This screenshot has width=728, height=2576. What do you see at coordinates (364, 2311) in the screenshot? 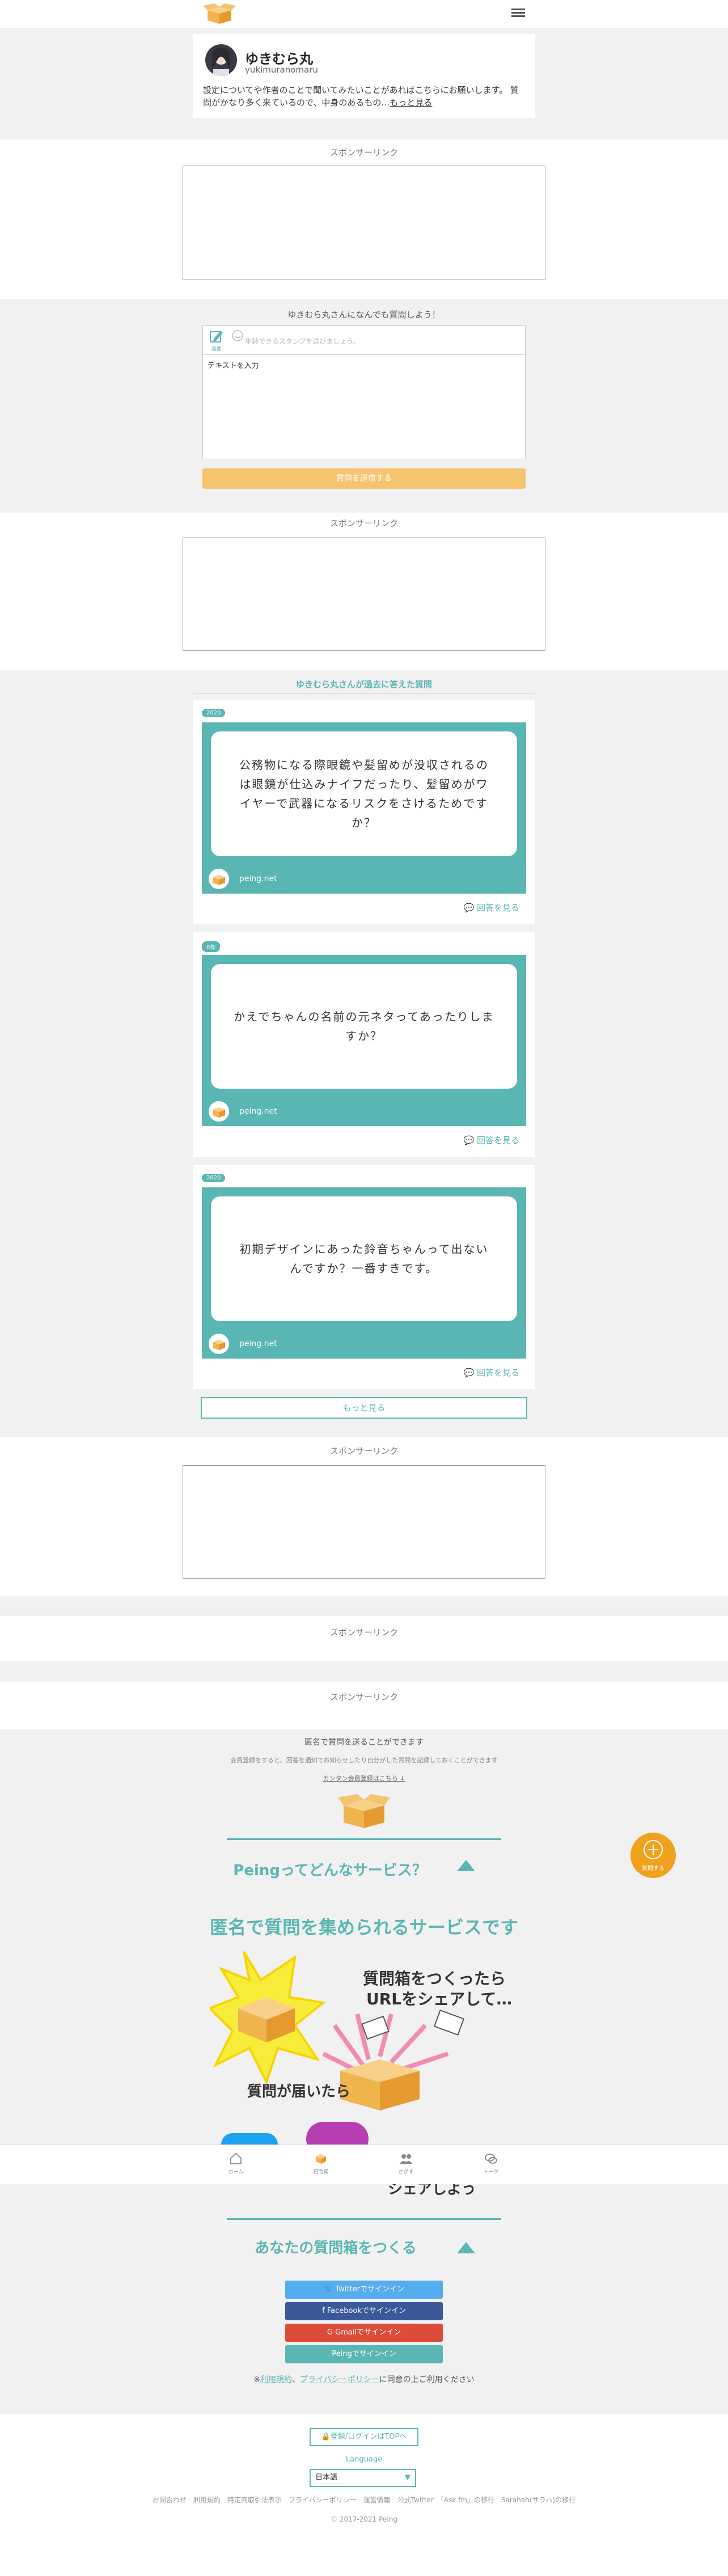
I see `login-button-facebook: f Facebookでサインイン` at bounding box center [364, 2311].